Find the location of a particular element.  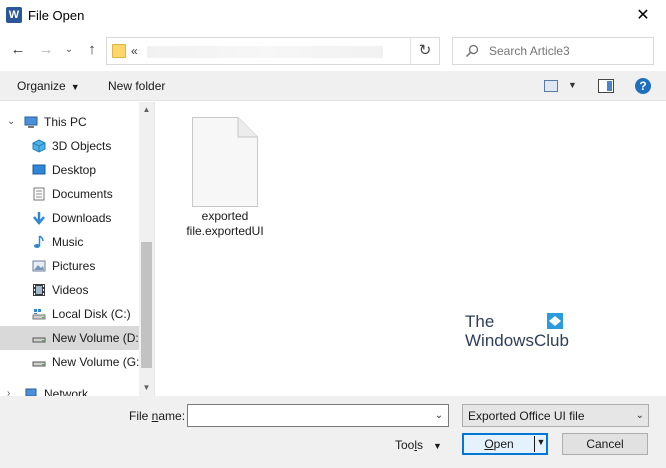

scroll-up-icon: ▲ is located at coordinates (146, 110).